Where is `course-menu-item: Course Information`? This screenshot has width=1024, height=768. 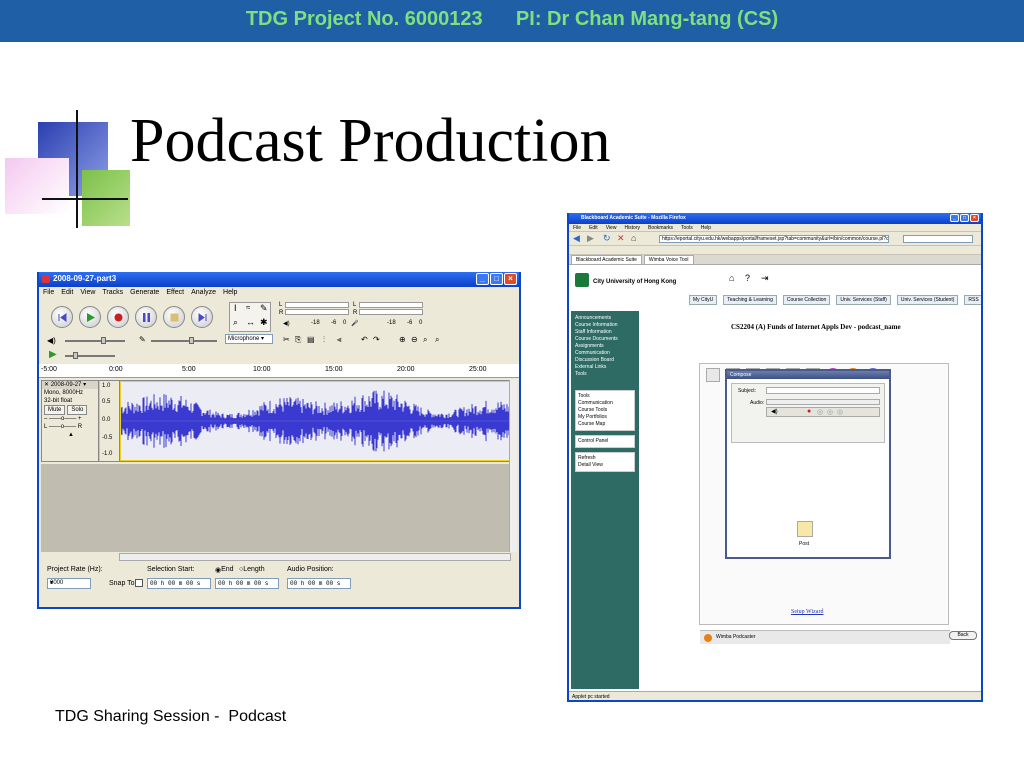 course-menu-item: Course Information is located at coordinates (605, 325).